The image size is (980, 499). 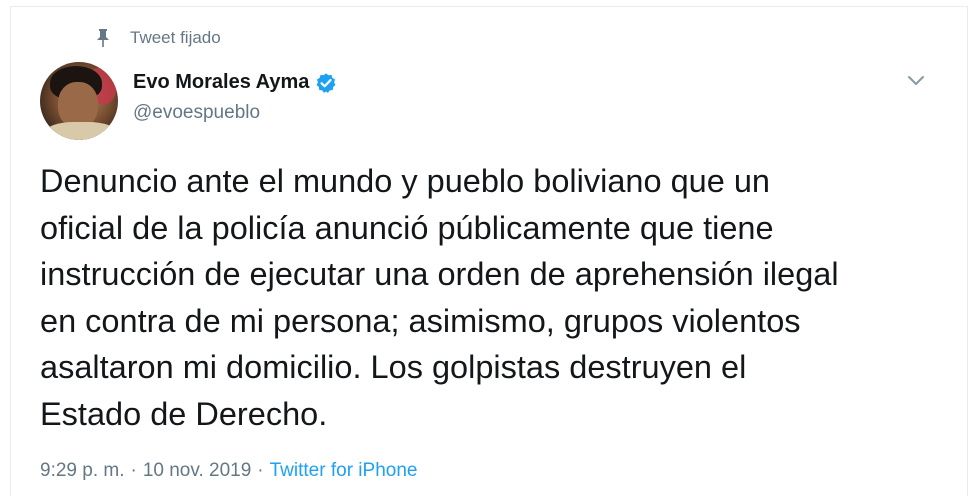 What do you see at coordinates (221, 82) in the screenshot?
I see `author-name: Evo Morales Ayma` at bounding box center [221, 82].